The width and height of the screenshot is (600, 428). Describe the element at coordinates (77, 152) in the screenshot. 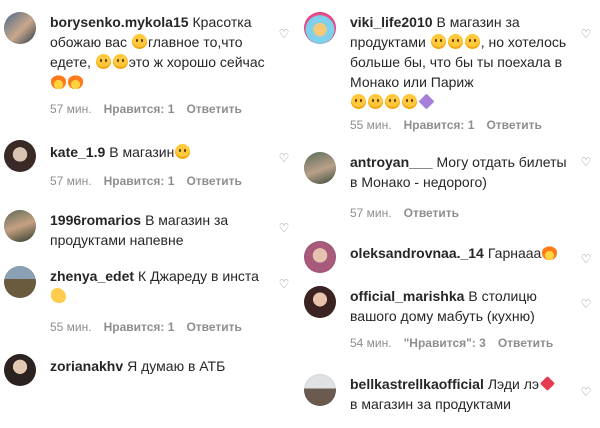

I see `comment-username: kate_1.9` at that location.